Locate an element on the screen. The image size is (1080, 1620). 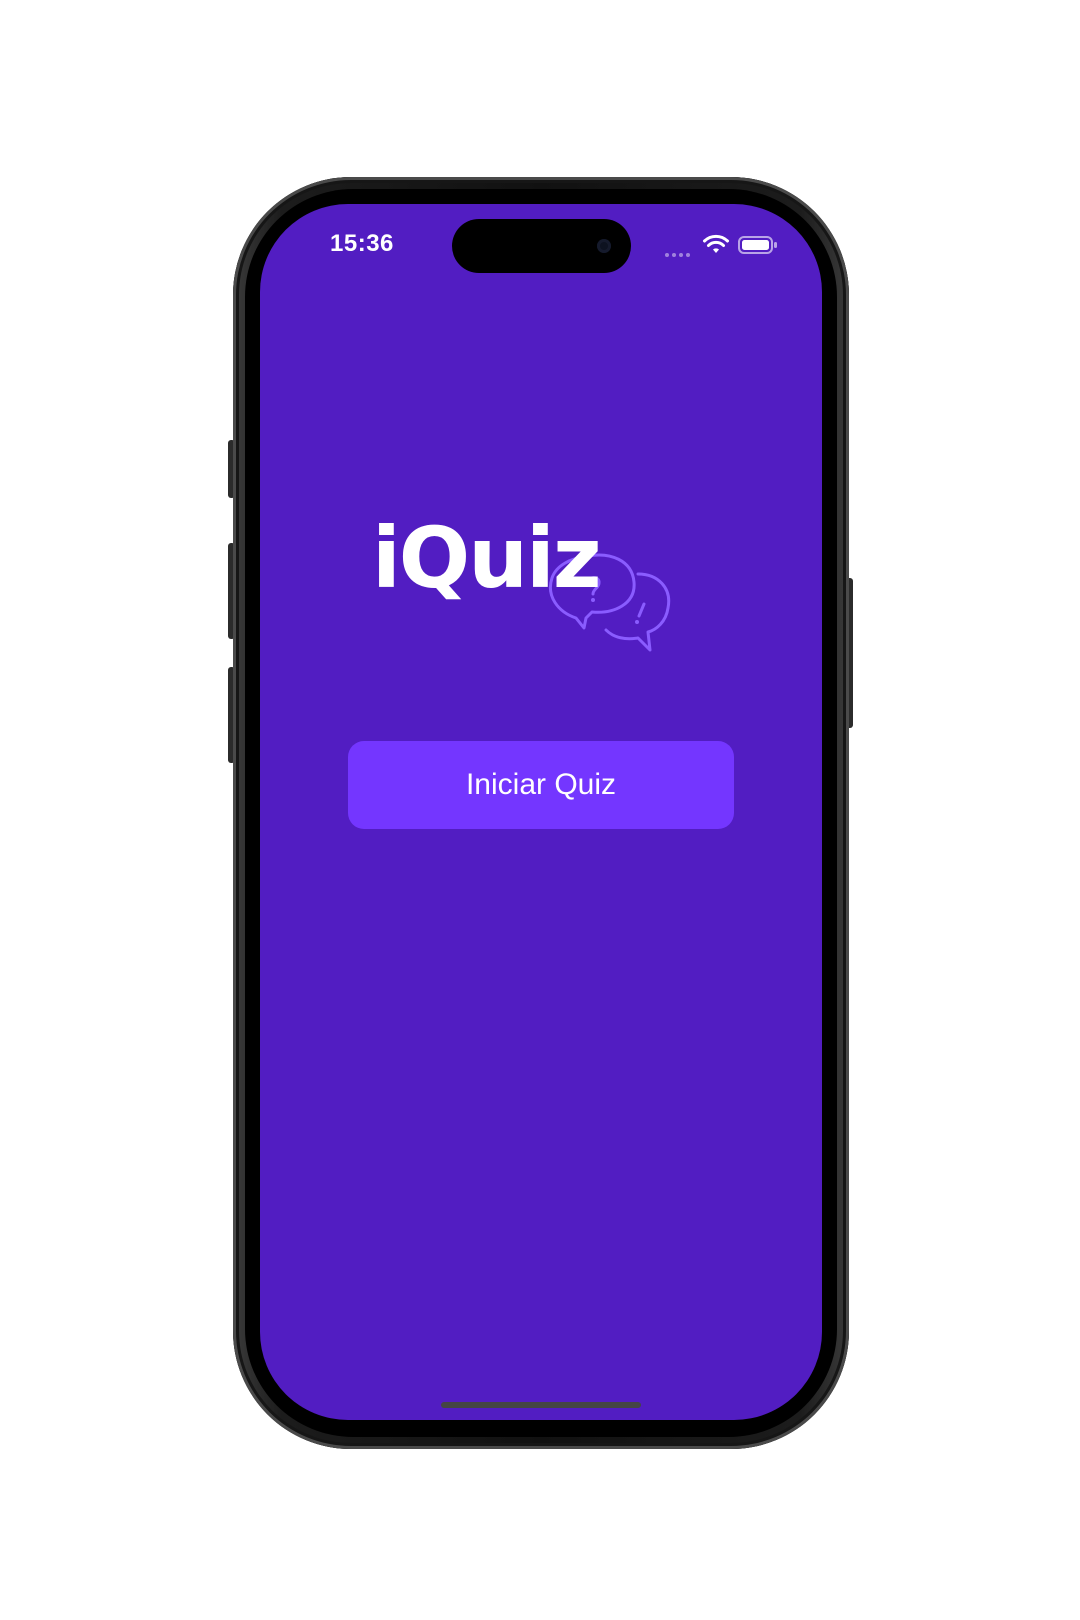
status-time: 15:36 is located at coordinates (362, 243).